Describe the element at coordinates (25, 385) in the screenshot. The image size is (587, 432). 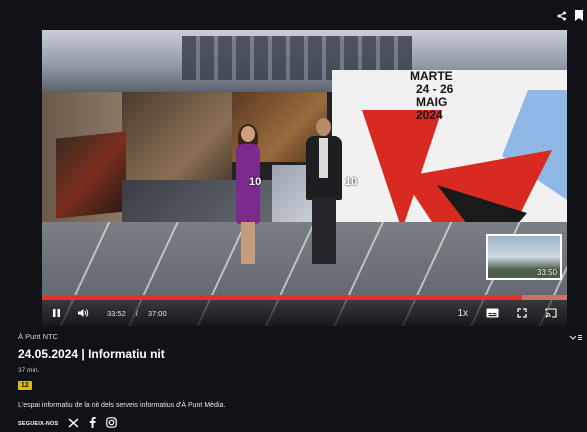
I see `age-rating-badge: 12` at that location.